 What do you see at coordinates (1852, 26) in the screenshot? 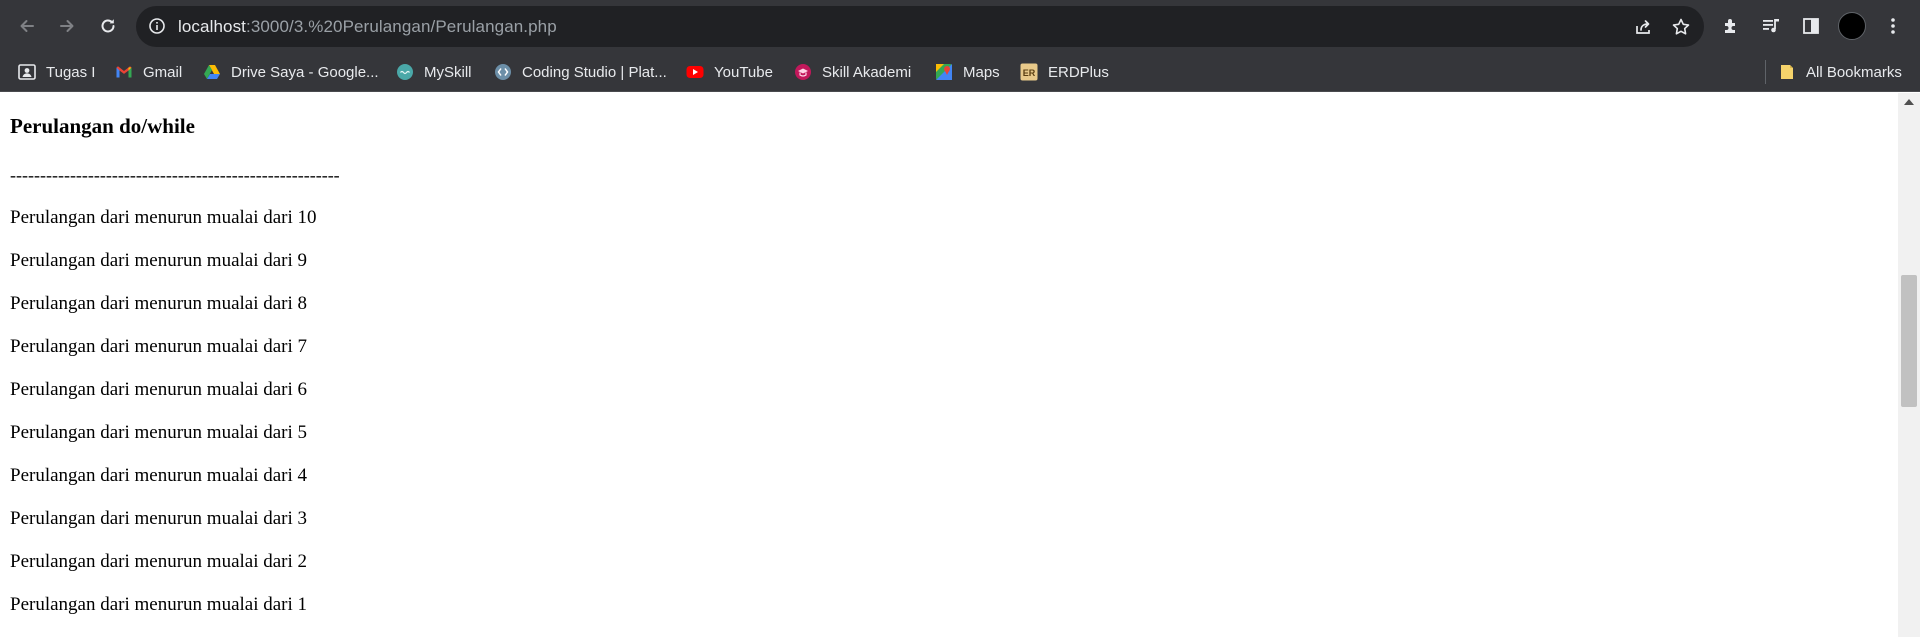
I see `profile-avatar` at bounding box center [1852, 26].